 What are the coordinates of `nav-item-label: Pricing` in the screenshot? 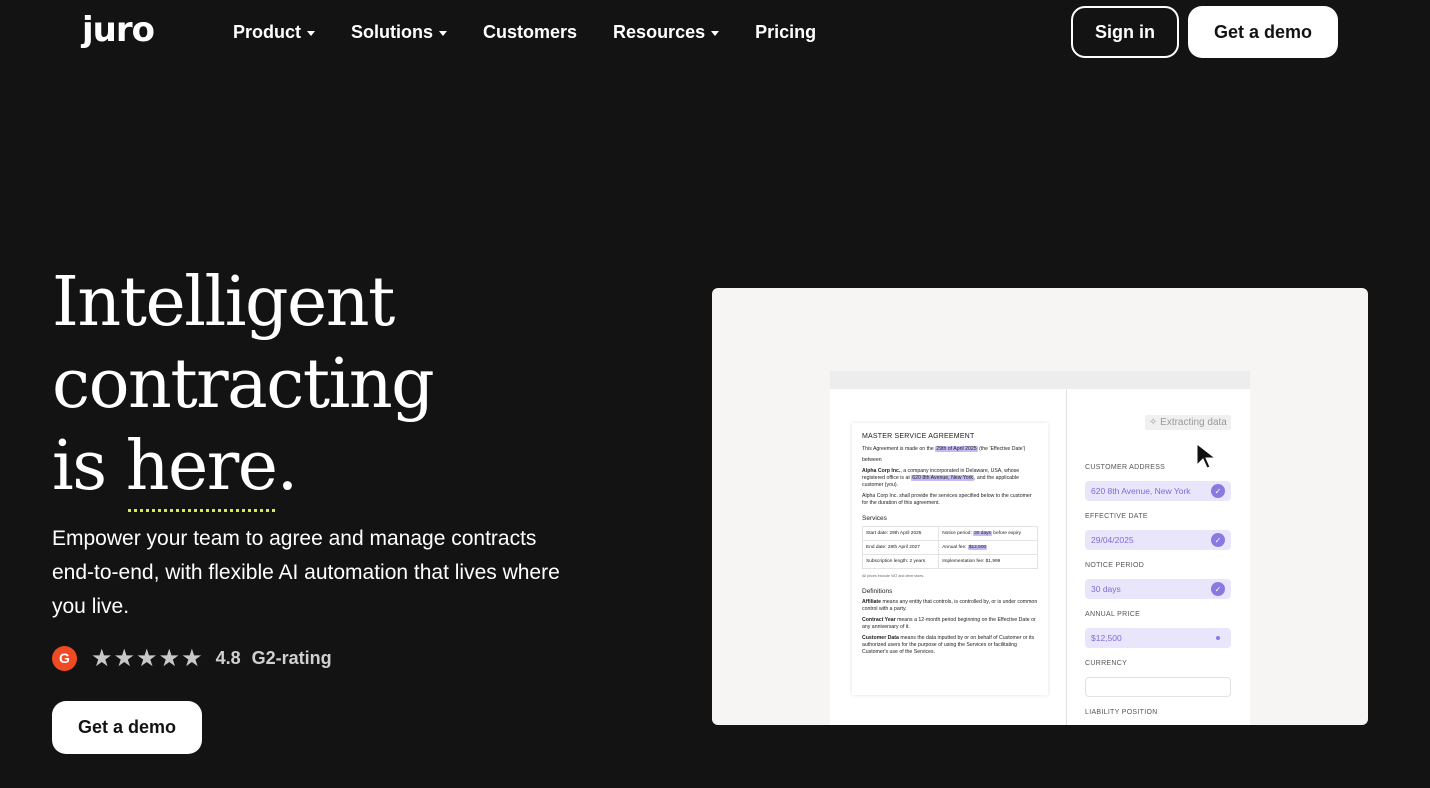 It's located at (786, 31).